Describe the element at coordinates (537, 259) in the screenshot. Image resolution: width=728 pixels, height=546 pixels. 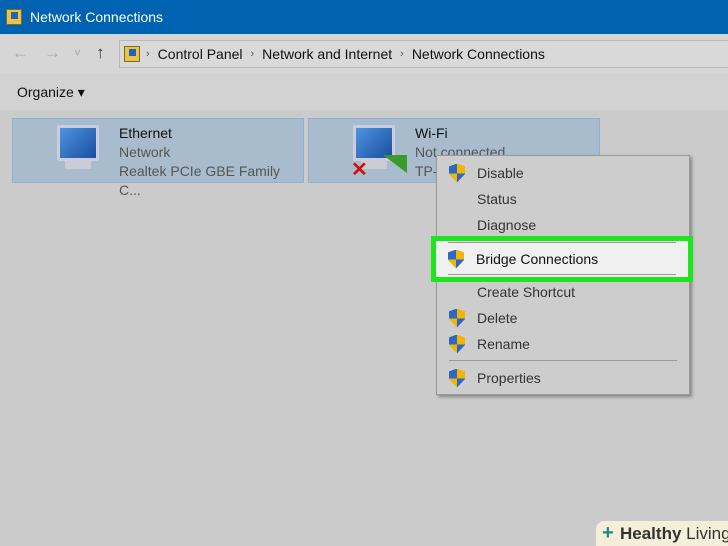
I see `menu-label: Bridge Connections` at that location.